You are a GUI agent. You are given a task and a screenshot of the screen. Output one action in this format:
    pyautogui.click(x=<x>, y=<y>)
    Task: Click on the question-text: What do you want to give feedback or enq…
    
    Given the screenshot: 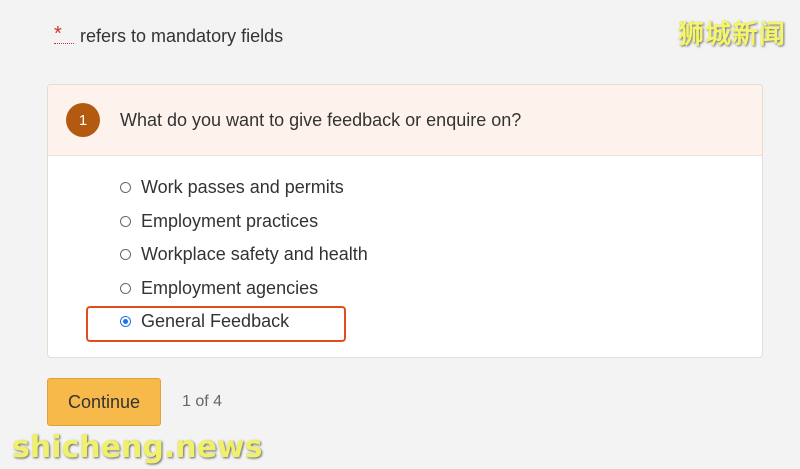 What is the action you would take?
    pyautogui.click(x=321, y=119)
    